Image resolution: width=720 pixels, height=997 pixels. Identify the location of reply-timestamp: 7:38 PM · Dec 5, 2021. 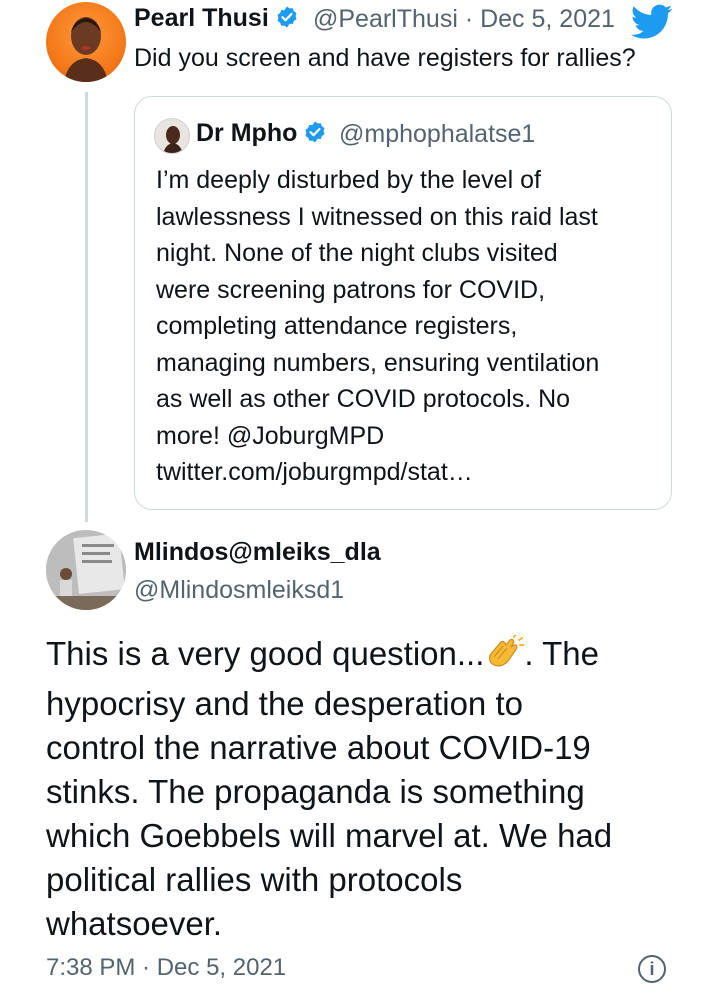
(166, 968).